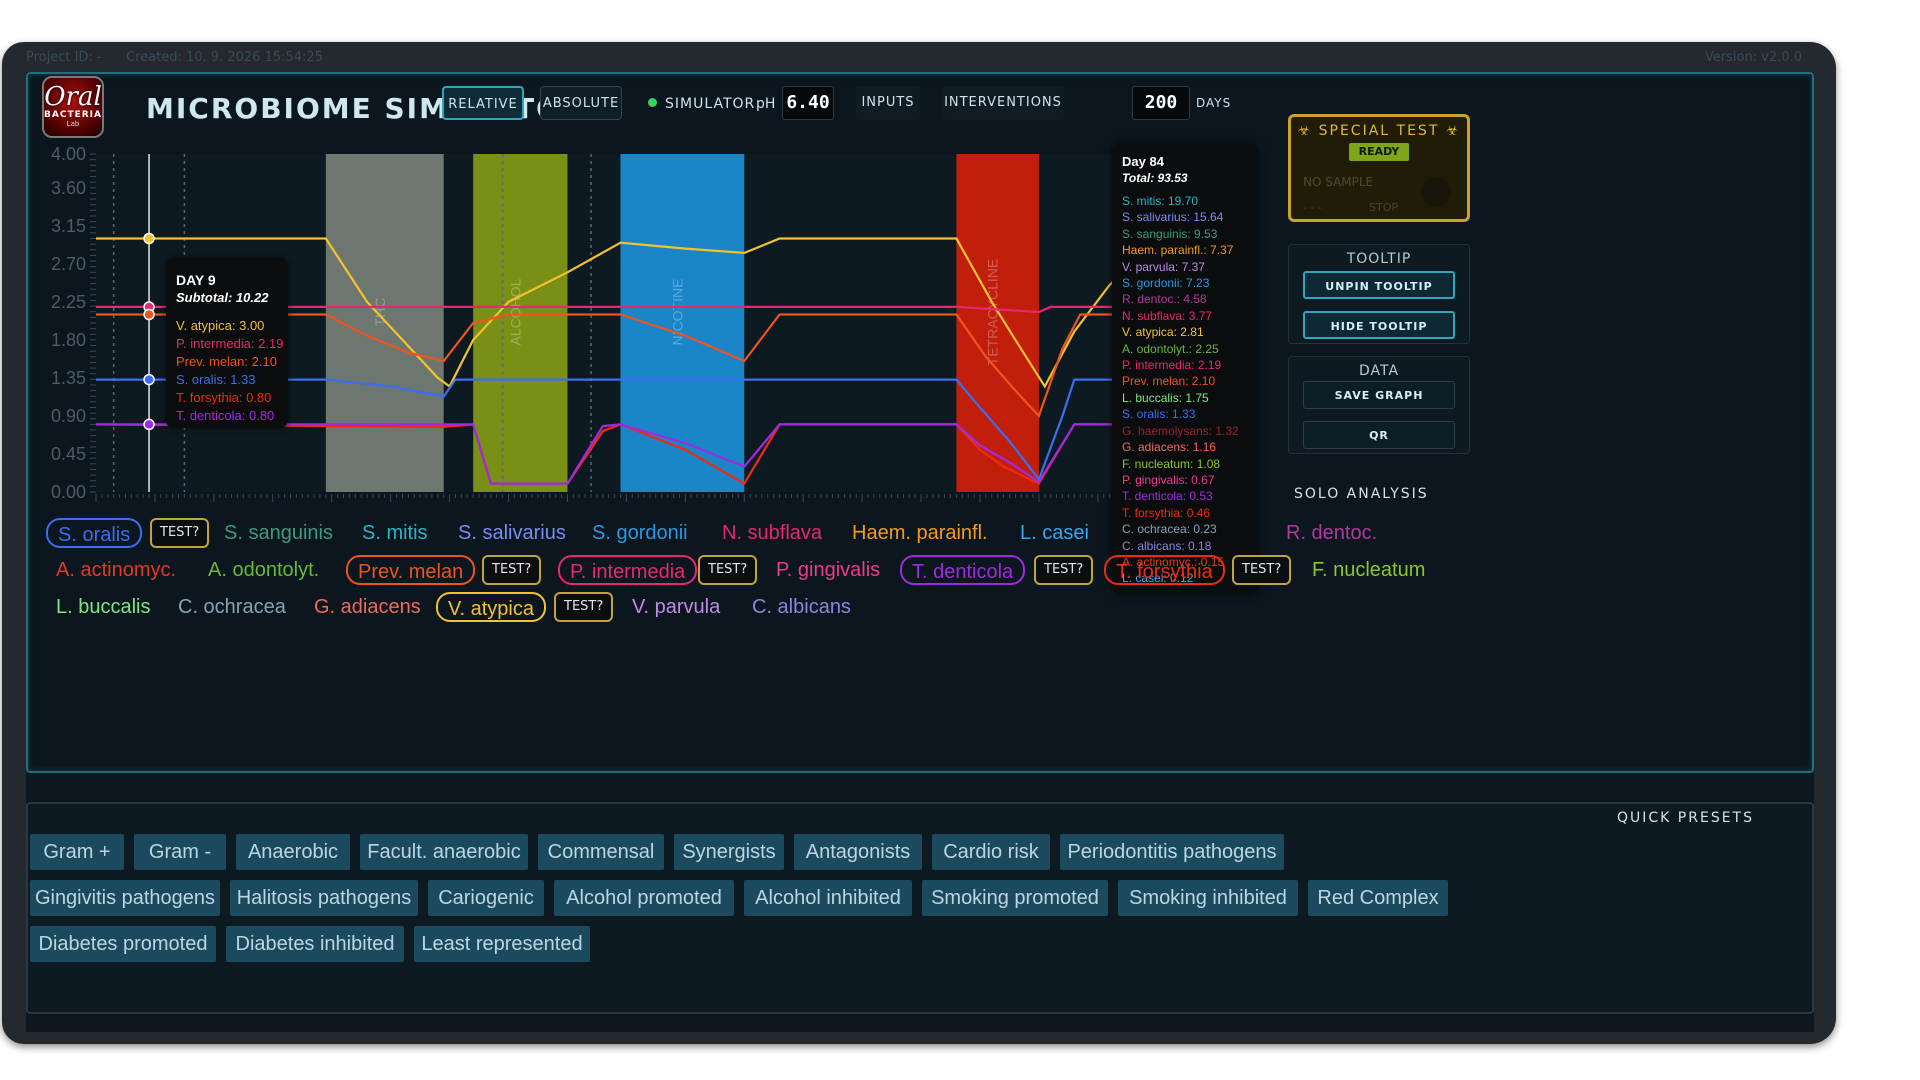 Image resolution: width=1920 pixels, height=1080 pixels. Describe the element at coordinates (1379, 259) in the screenshot. I see `tooltip-heading: TOOLTIP` at that location.